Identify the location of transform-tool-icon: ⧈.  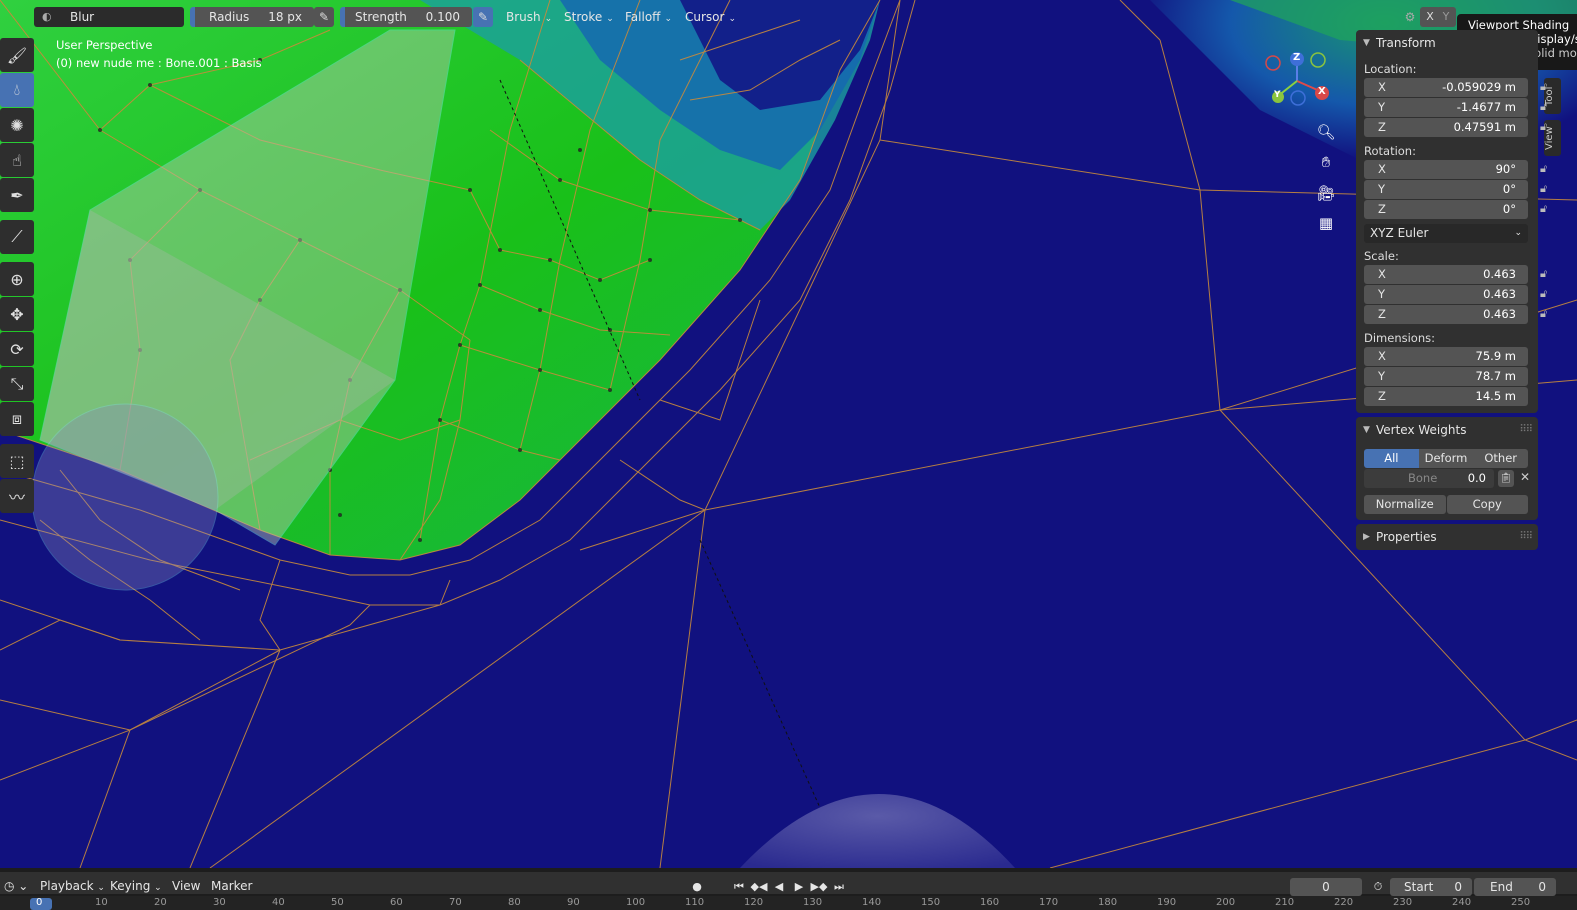
(17, 418).